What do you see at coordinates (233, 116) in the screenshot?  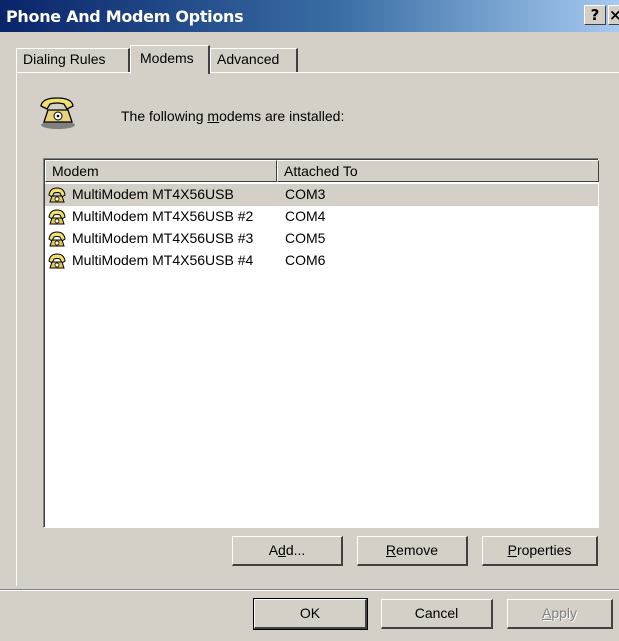 I see `installed-modems-label: The following modems are installed:` at bounding box center [233, 116].